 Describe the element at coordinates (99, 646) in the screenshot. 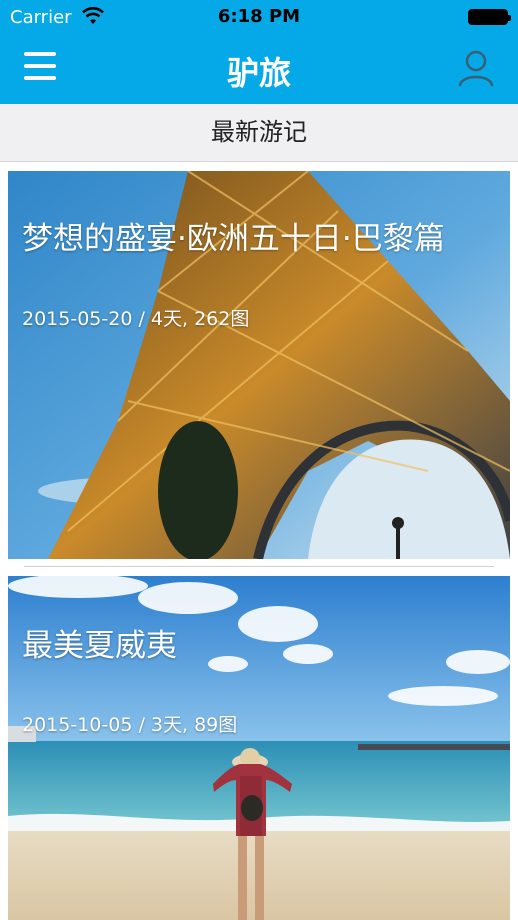

I see `post-title: 最美夏威夷` at that location.